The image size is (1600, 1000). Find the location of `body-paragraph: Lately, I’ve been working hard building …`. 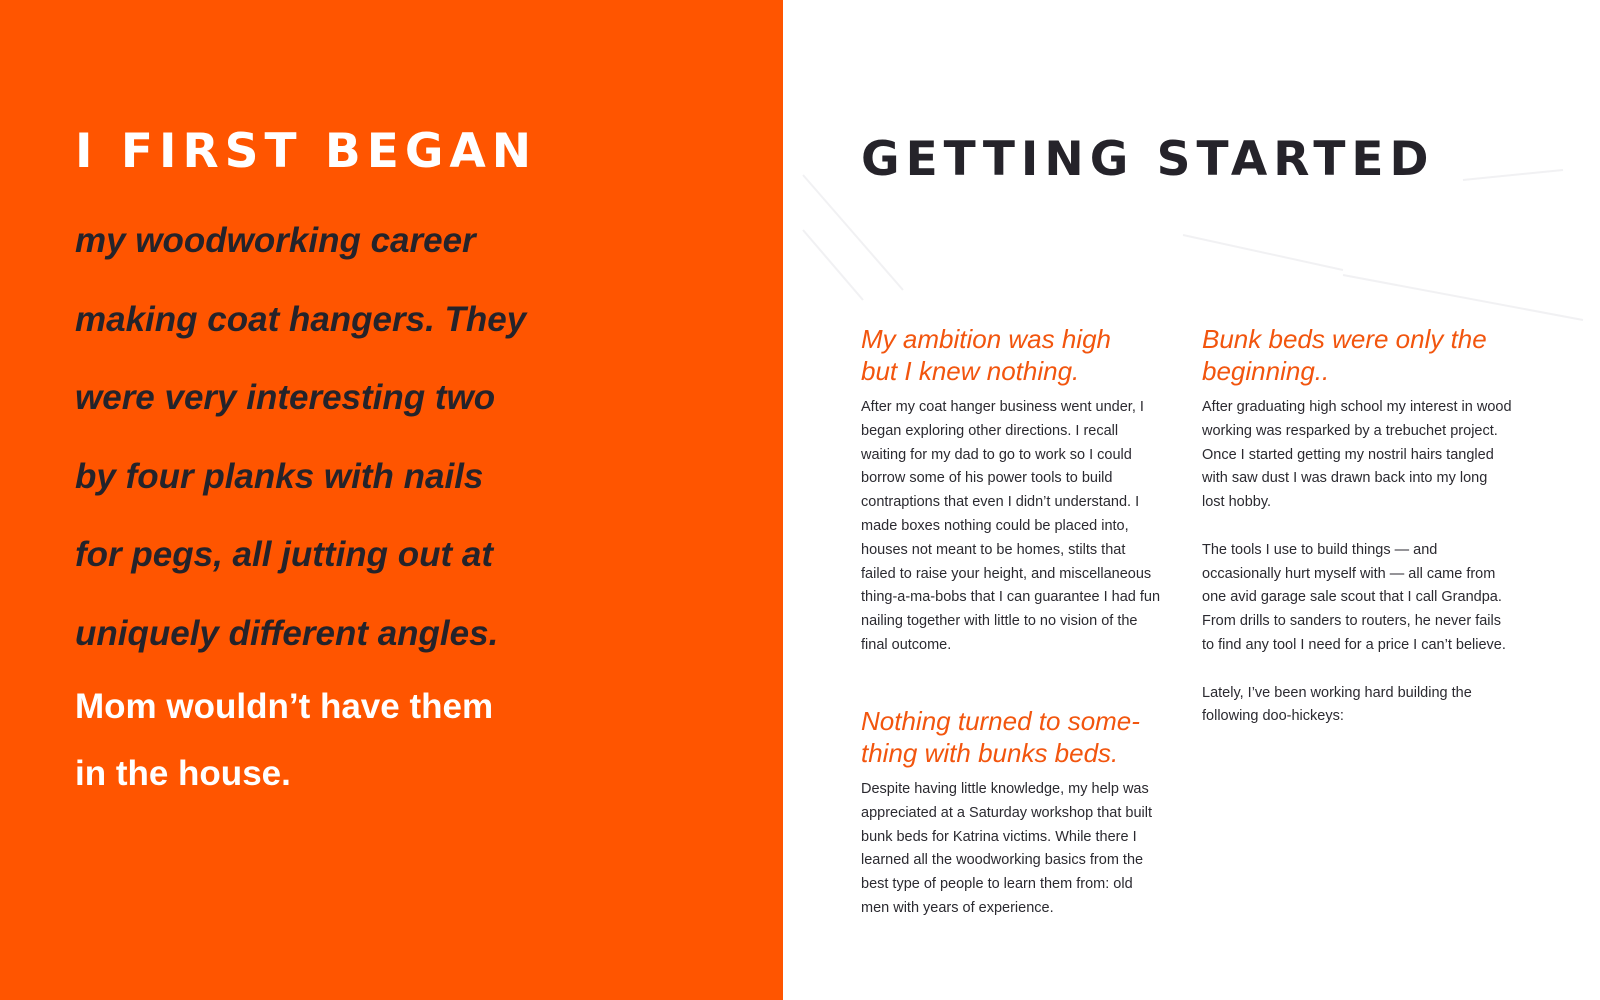

body-paragraph: Lately, I’ve been working hard building … is located at coordinates (1337, 704).